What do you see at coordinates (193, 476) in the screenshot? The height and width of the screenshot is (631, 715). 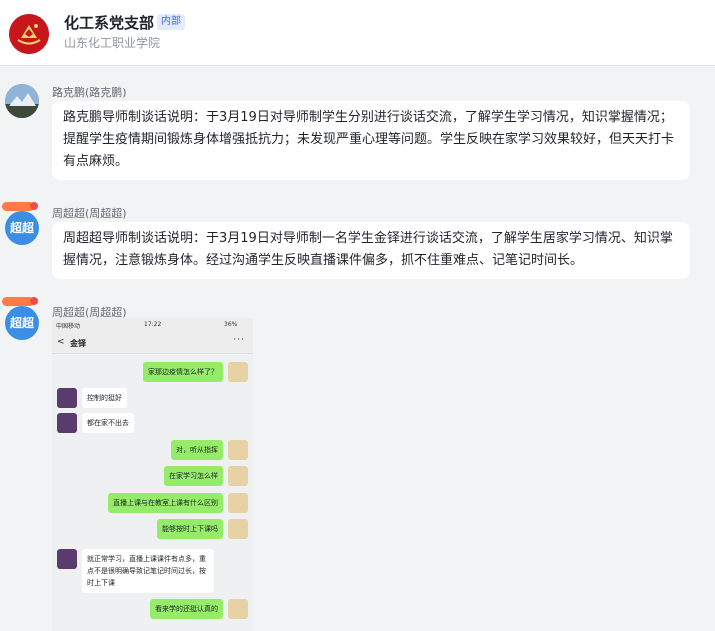 I see `phone-chat-bubble: 在家学习怎么样` at bounding box center [193, 476].